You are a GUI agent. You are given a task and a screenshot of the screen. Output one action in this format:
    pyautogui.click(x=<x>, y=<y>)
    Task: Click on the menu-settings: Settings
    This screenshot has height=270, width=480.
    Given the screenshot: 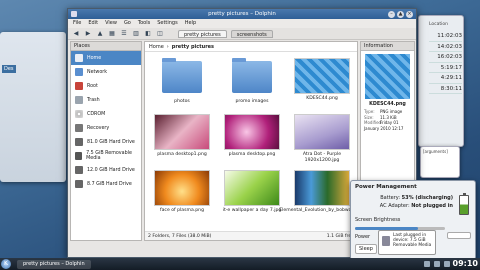 What is the action you would take?
    pyautogui.click(x=167, y=23)
    